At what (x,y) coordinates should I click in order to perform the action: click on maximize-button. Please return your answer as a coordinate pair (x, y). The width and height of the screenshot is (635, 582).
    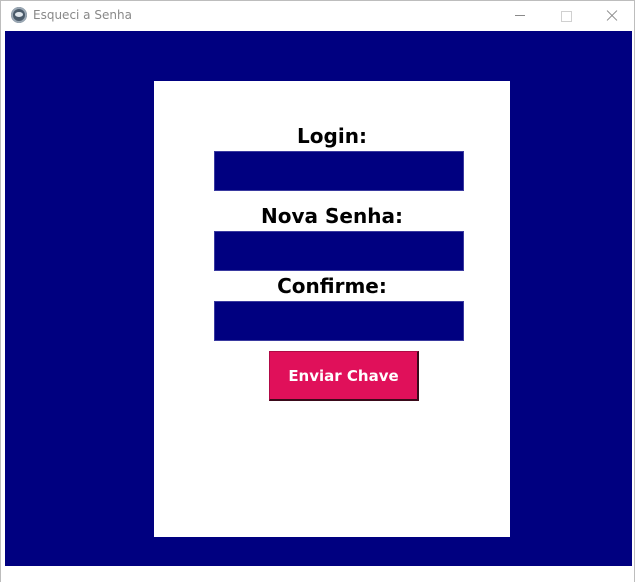
    Looking at the image, I should click on (566, 16).